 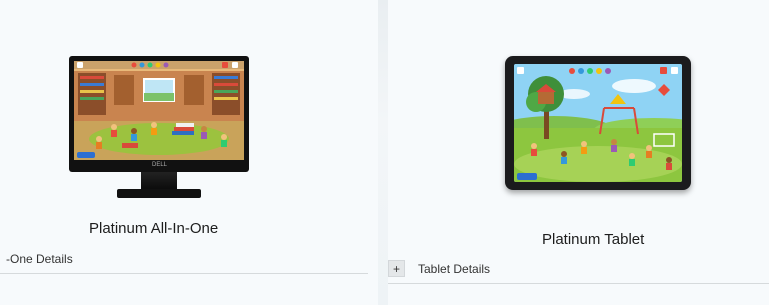 I want to click on device-brand-logo: DELL, so click(x=160, y=165).